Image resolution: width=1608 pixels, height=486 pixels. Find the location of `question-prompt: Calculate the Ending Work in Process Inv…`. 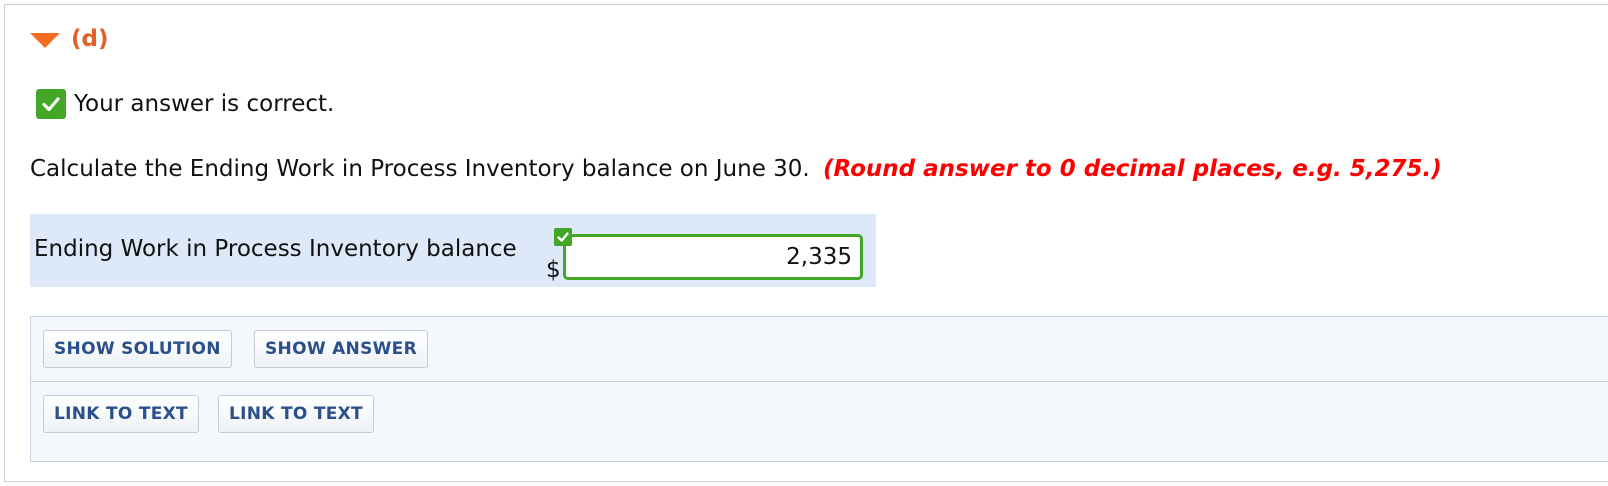

question-prompt: Calculate the Ending Work in Process Inv… is located at coordinates (420, 169).